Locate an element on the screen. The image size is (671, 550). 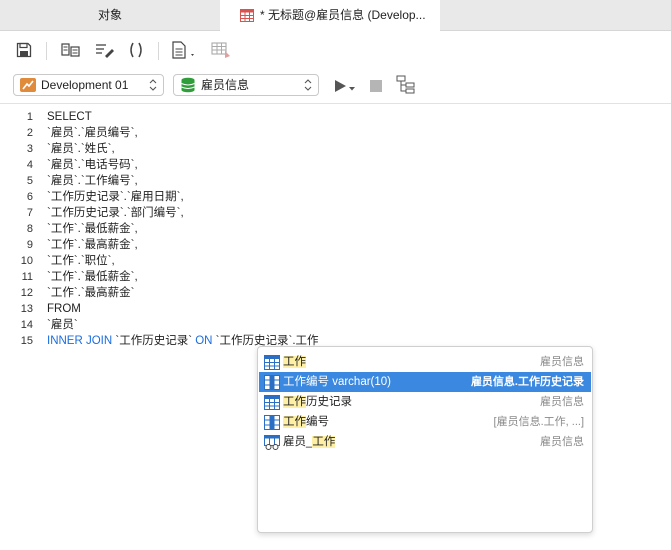
sql-keyword: ON is located at coordinates (204, 341).